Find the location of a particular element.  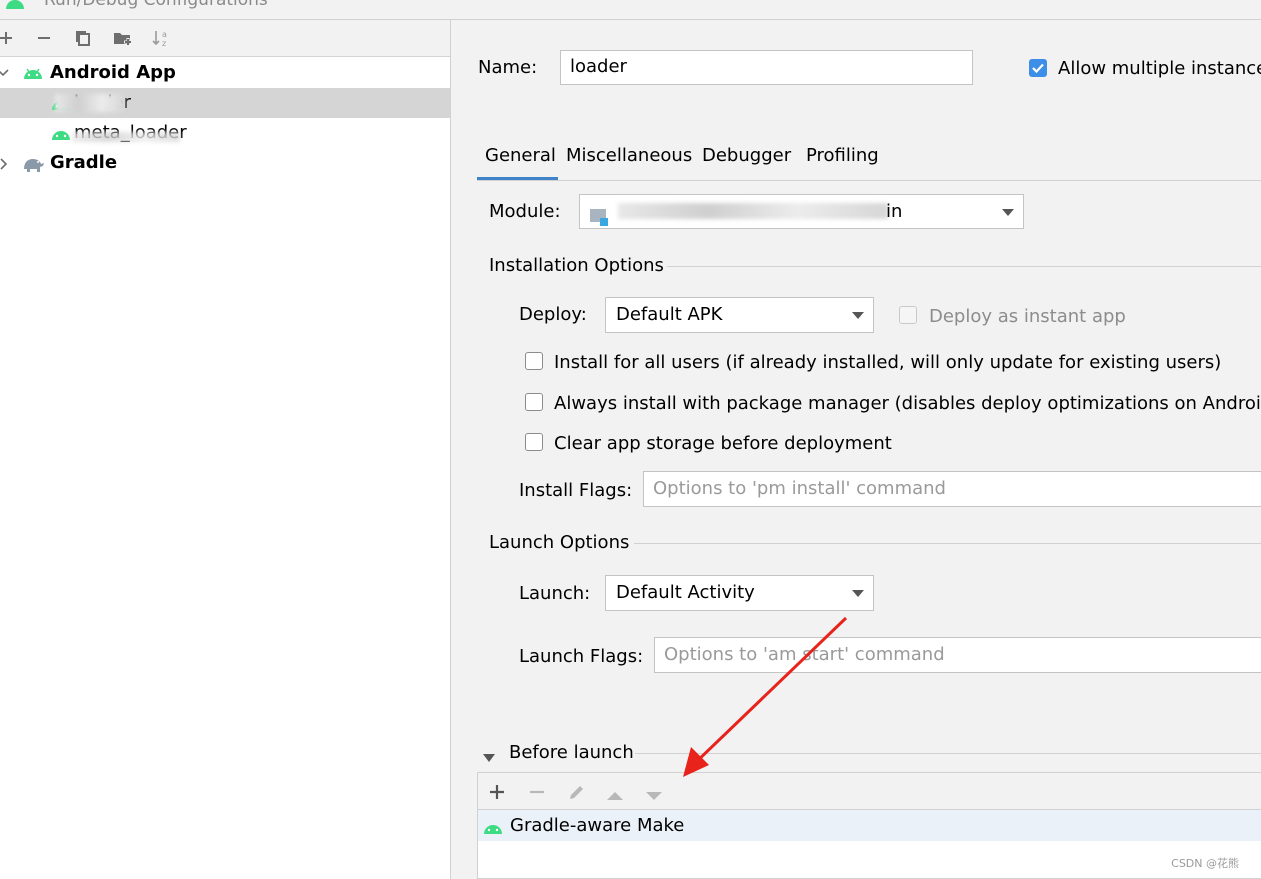

allow-multiple-label: Allow multiple instances is located at coordinates (1159, 68).